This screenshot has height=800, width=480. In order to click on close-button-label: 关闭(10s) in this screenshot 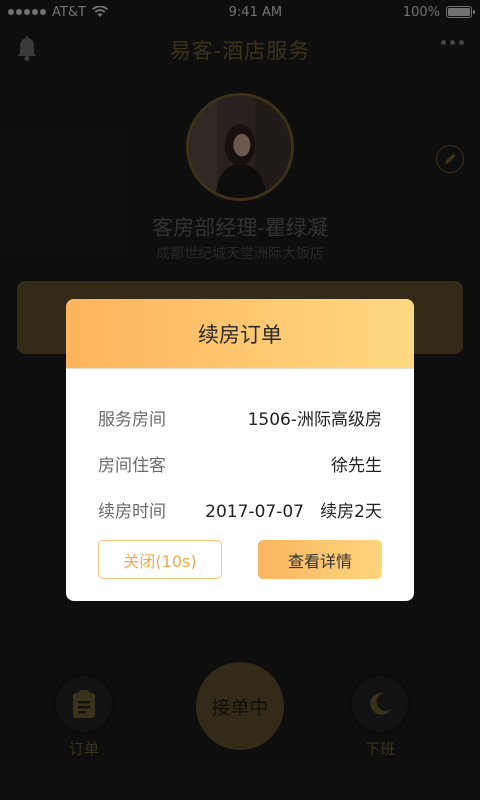, I will do `click(160, 561)`.